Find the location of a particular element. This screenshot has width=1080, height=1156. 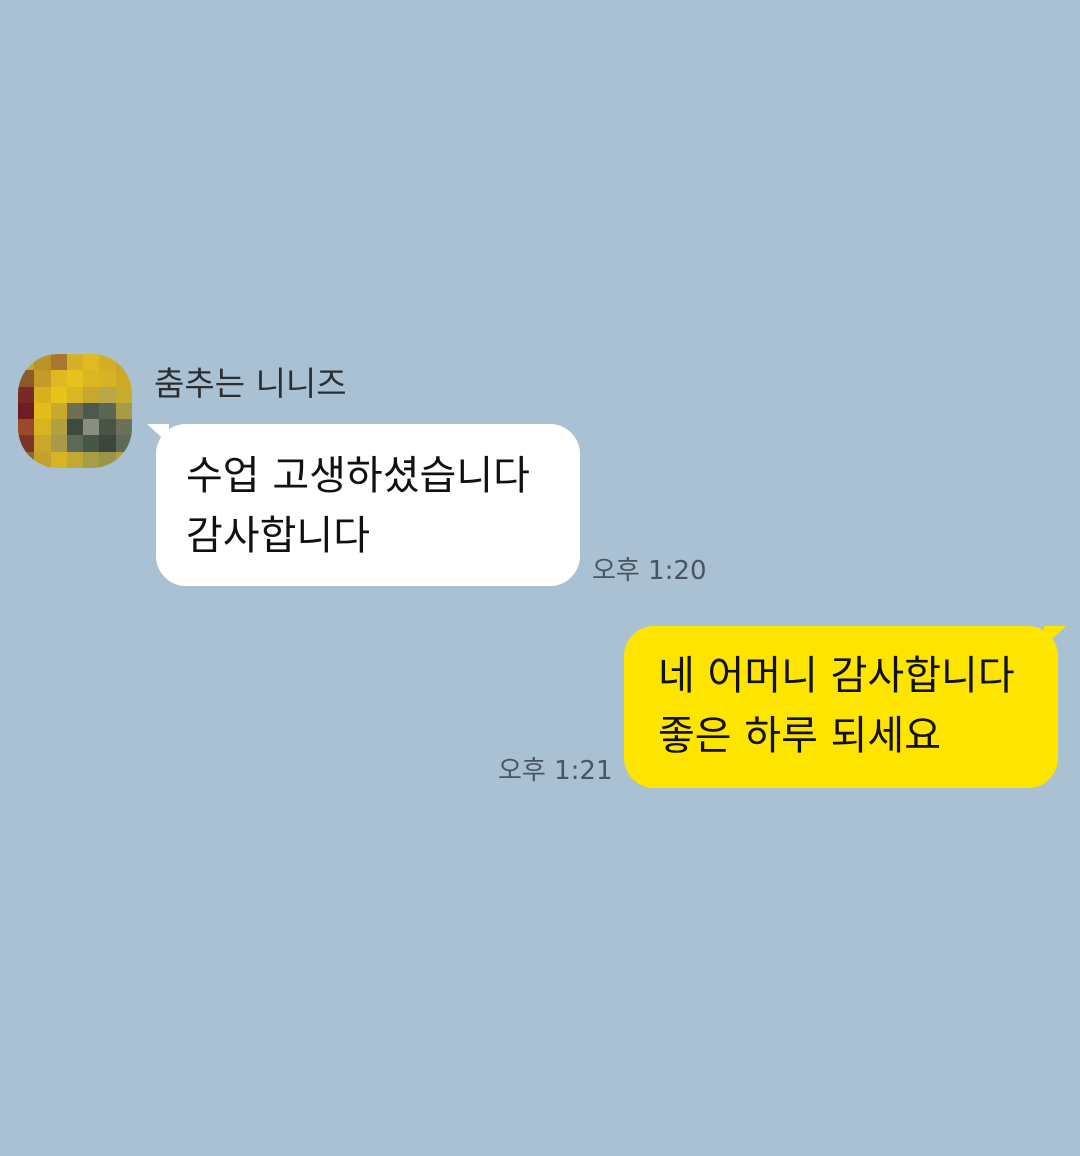

incoming-message-bubble: 수업 고생하셨습니다 감사합니다 is located at coordinates (368, 505).